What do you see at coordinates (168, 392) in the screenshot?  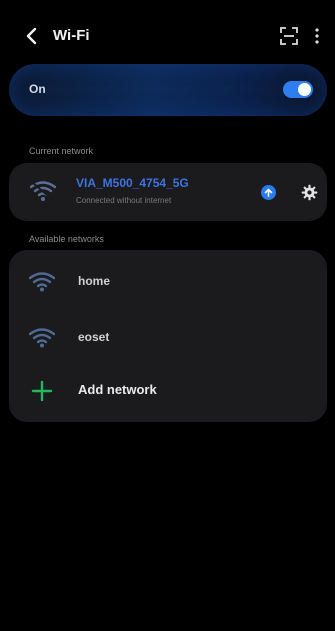 I see `add-network-row: Add network` at bounding box center [168, 392].